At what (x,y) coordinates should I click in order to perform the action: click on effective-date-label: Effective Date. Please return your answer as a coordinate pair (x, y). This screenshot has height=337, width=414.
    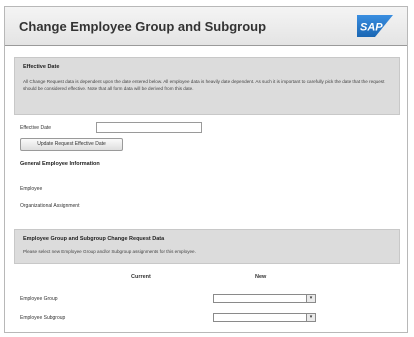
    Looking at the image, I should click on (36, 128).